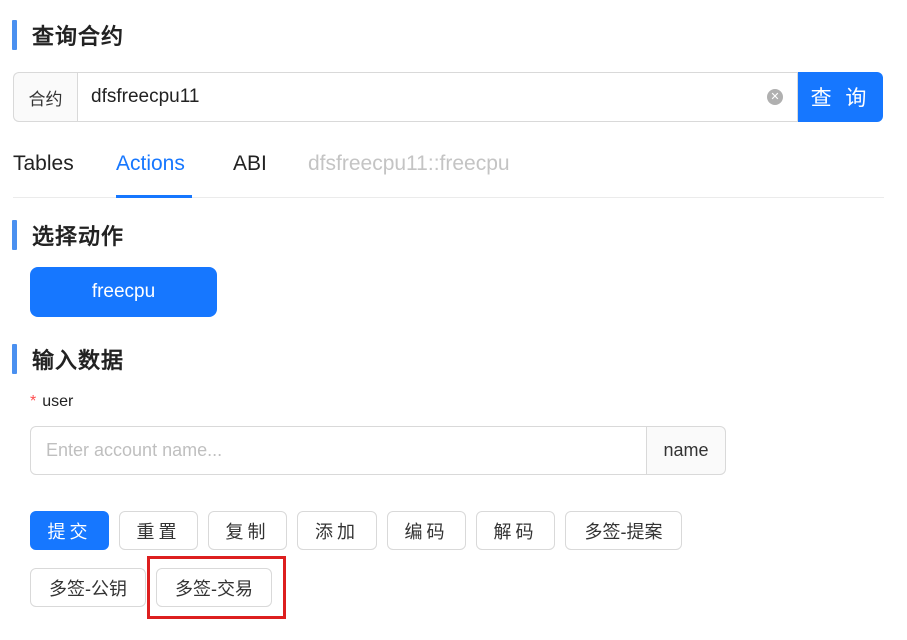 This screenshot has height=640, width=907. Describe the element at coordinates (45, 97) in the screenshot. I see `contract-addon-label: 合约` at that location.